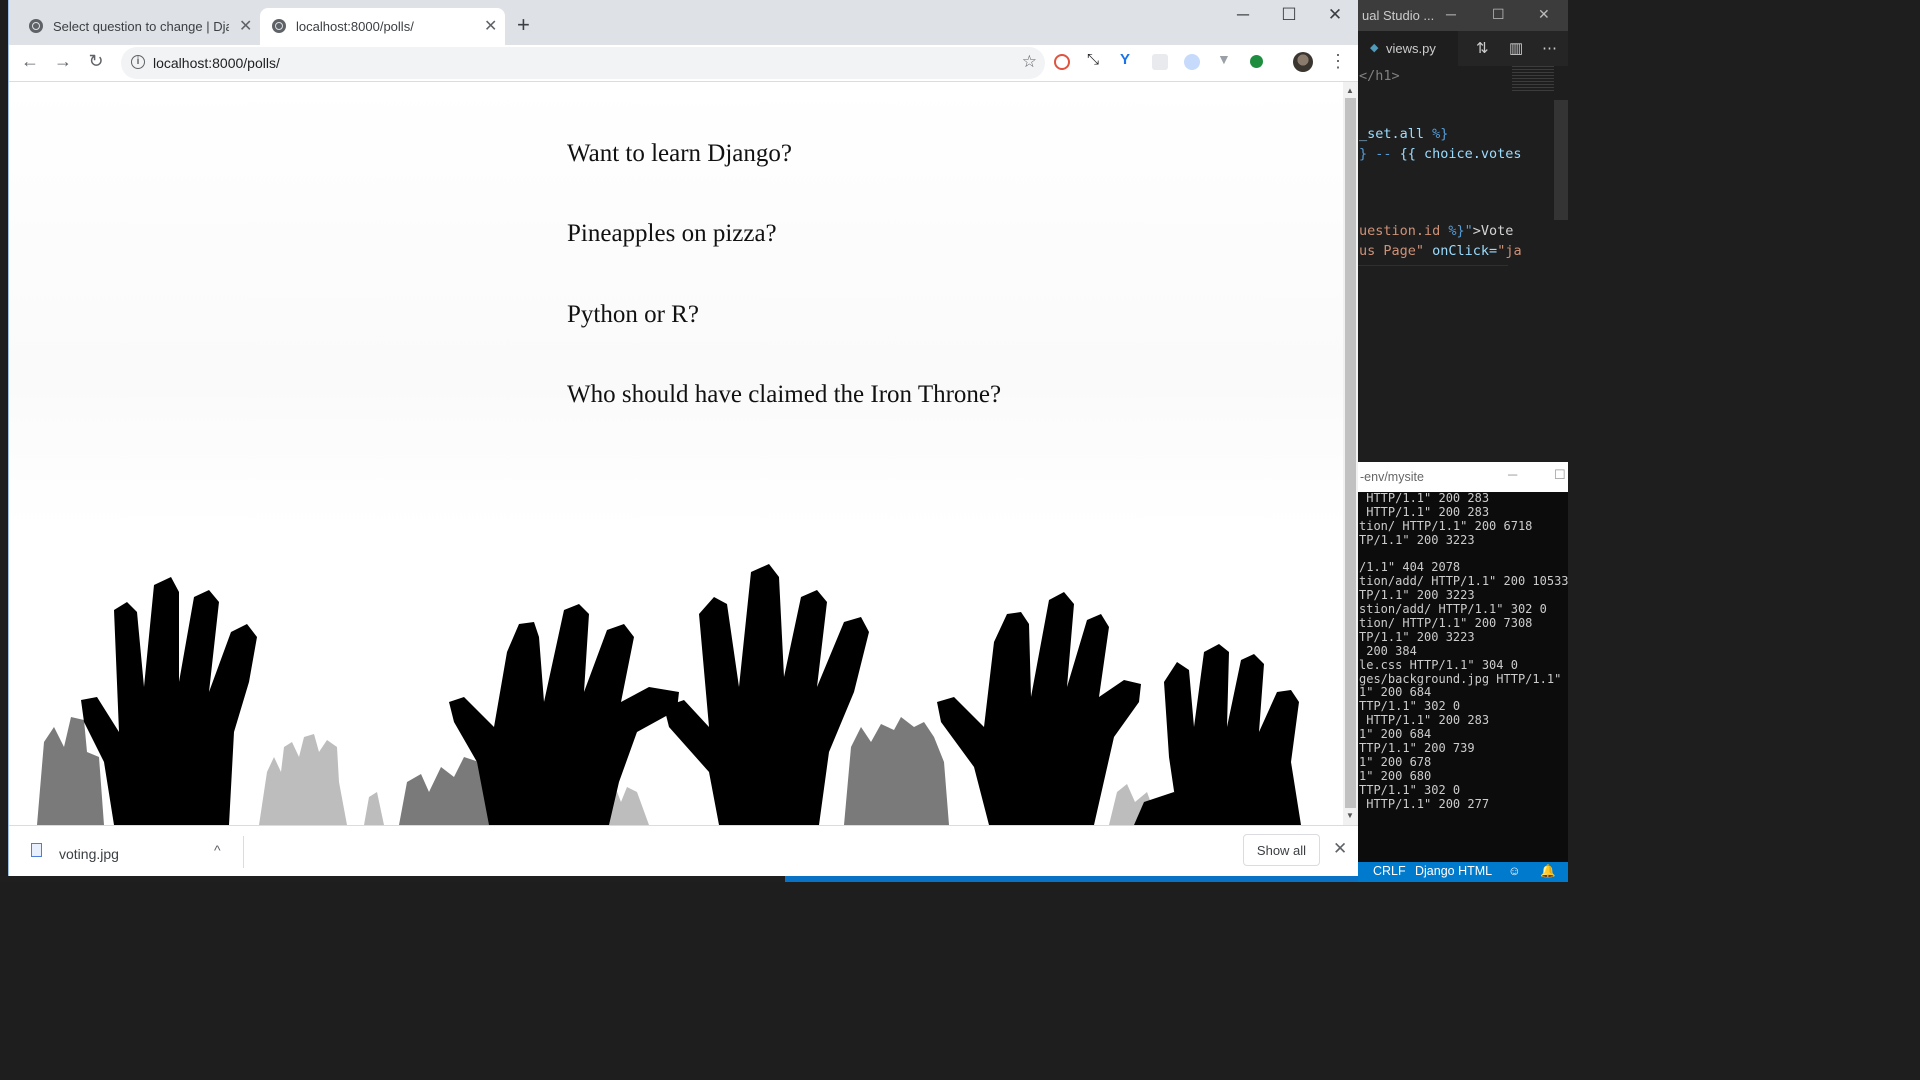 This screenshot has width=1920, height=1080. I want to click on terminal-line: /1.1" 404 2078, so click(1410, 567).